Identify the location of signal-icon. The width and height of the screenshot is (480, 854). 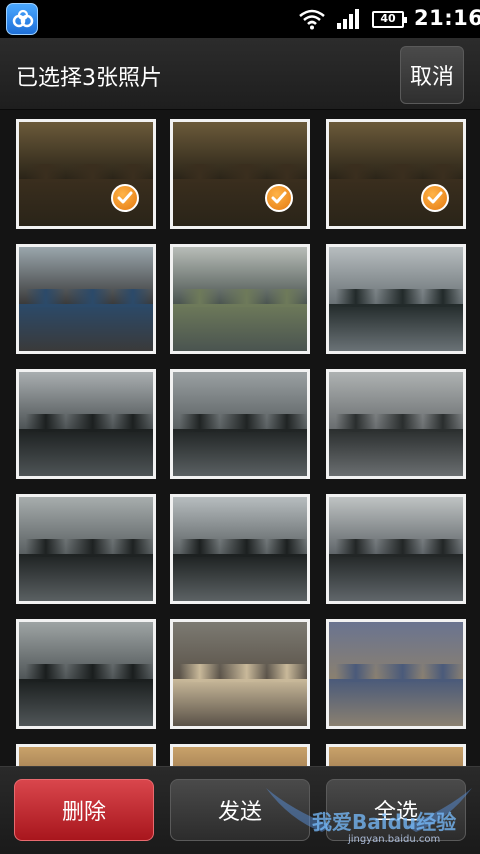
(348, 19).